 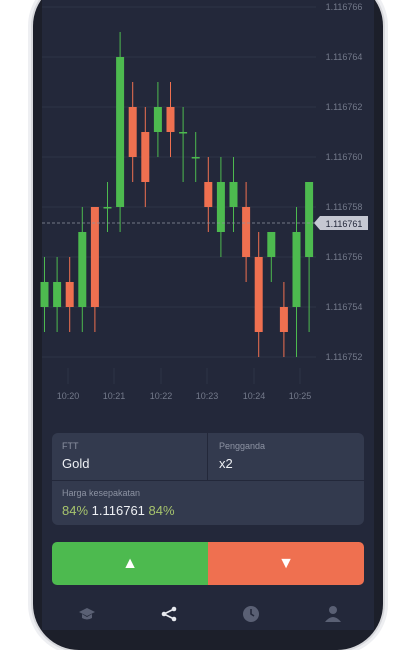 What do you see at coordinates (344, 207) in the screenshot?
I see `y-tick-label: 1.116758` at bounding box center [344, 207].